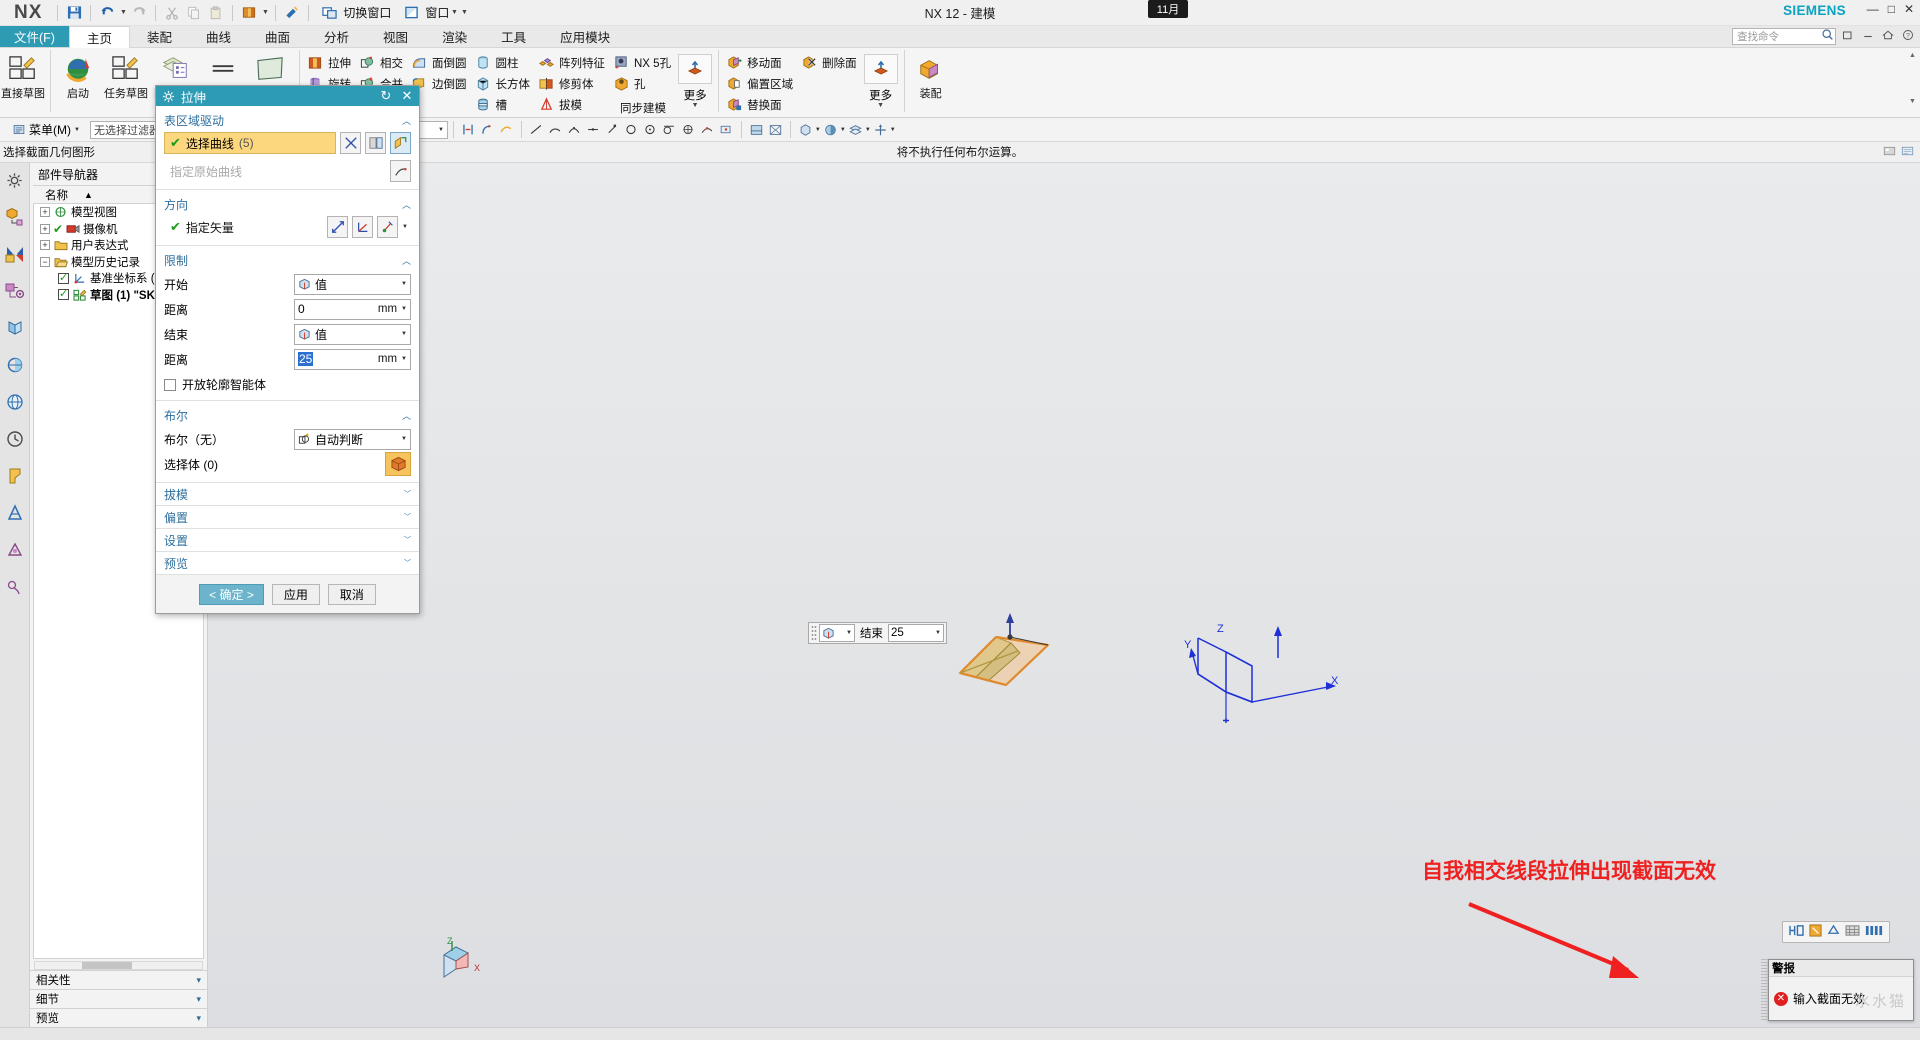 The height and width of the screenshot is (1040, 1920). I want to click on navigator-horizontal-scrollbar, so click(118, 965).